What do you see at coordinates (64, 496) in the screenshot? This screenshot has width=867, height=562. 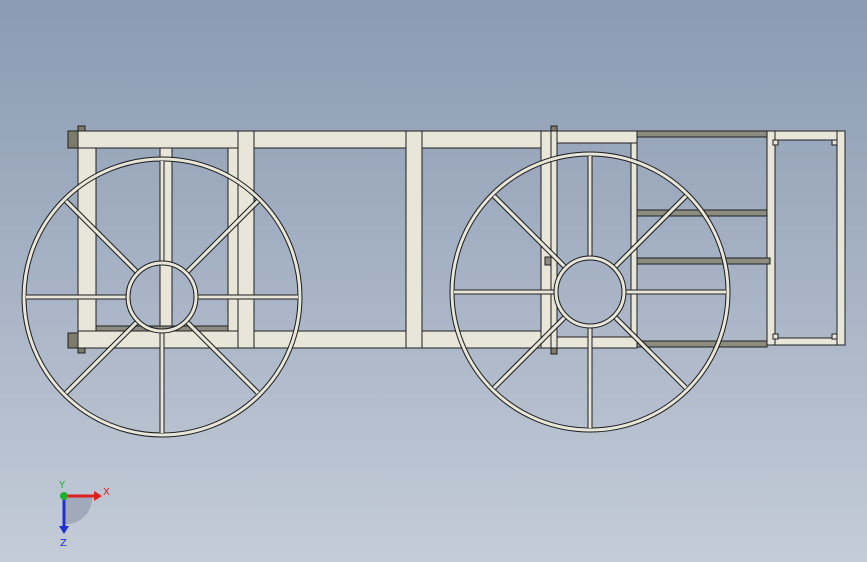 I see `y-axis-point` at bounding box center [64, 496].